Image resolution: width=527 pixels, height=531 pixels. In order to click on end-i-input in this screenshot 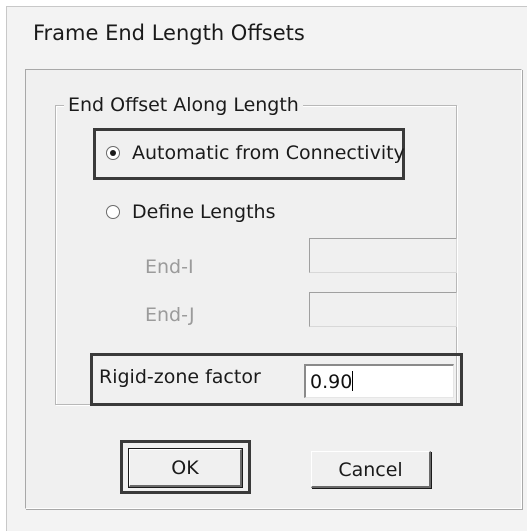, I will do `click(383, 255)`.